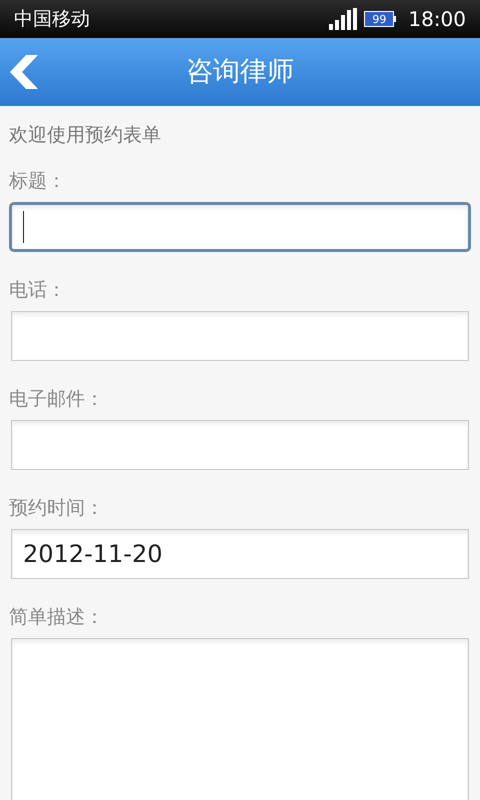 Image resolution: width=480 pixels, height=800 pixels. Describe the element at coordinates (52, 19) in the screenshot. I see `carrier-name: 中国移动` at that location.